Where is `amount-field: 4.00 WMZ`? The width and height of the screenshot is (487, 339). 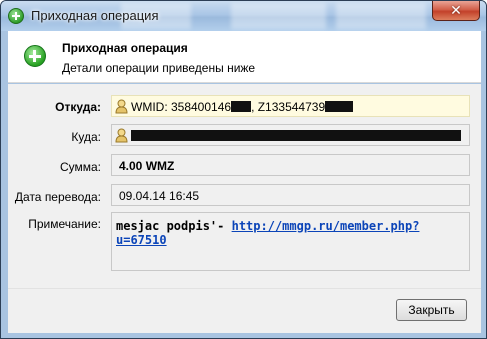
amount-field: 4.00 WMZ is located at coordinates (290, 165).